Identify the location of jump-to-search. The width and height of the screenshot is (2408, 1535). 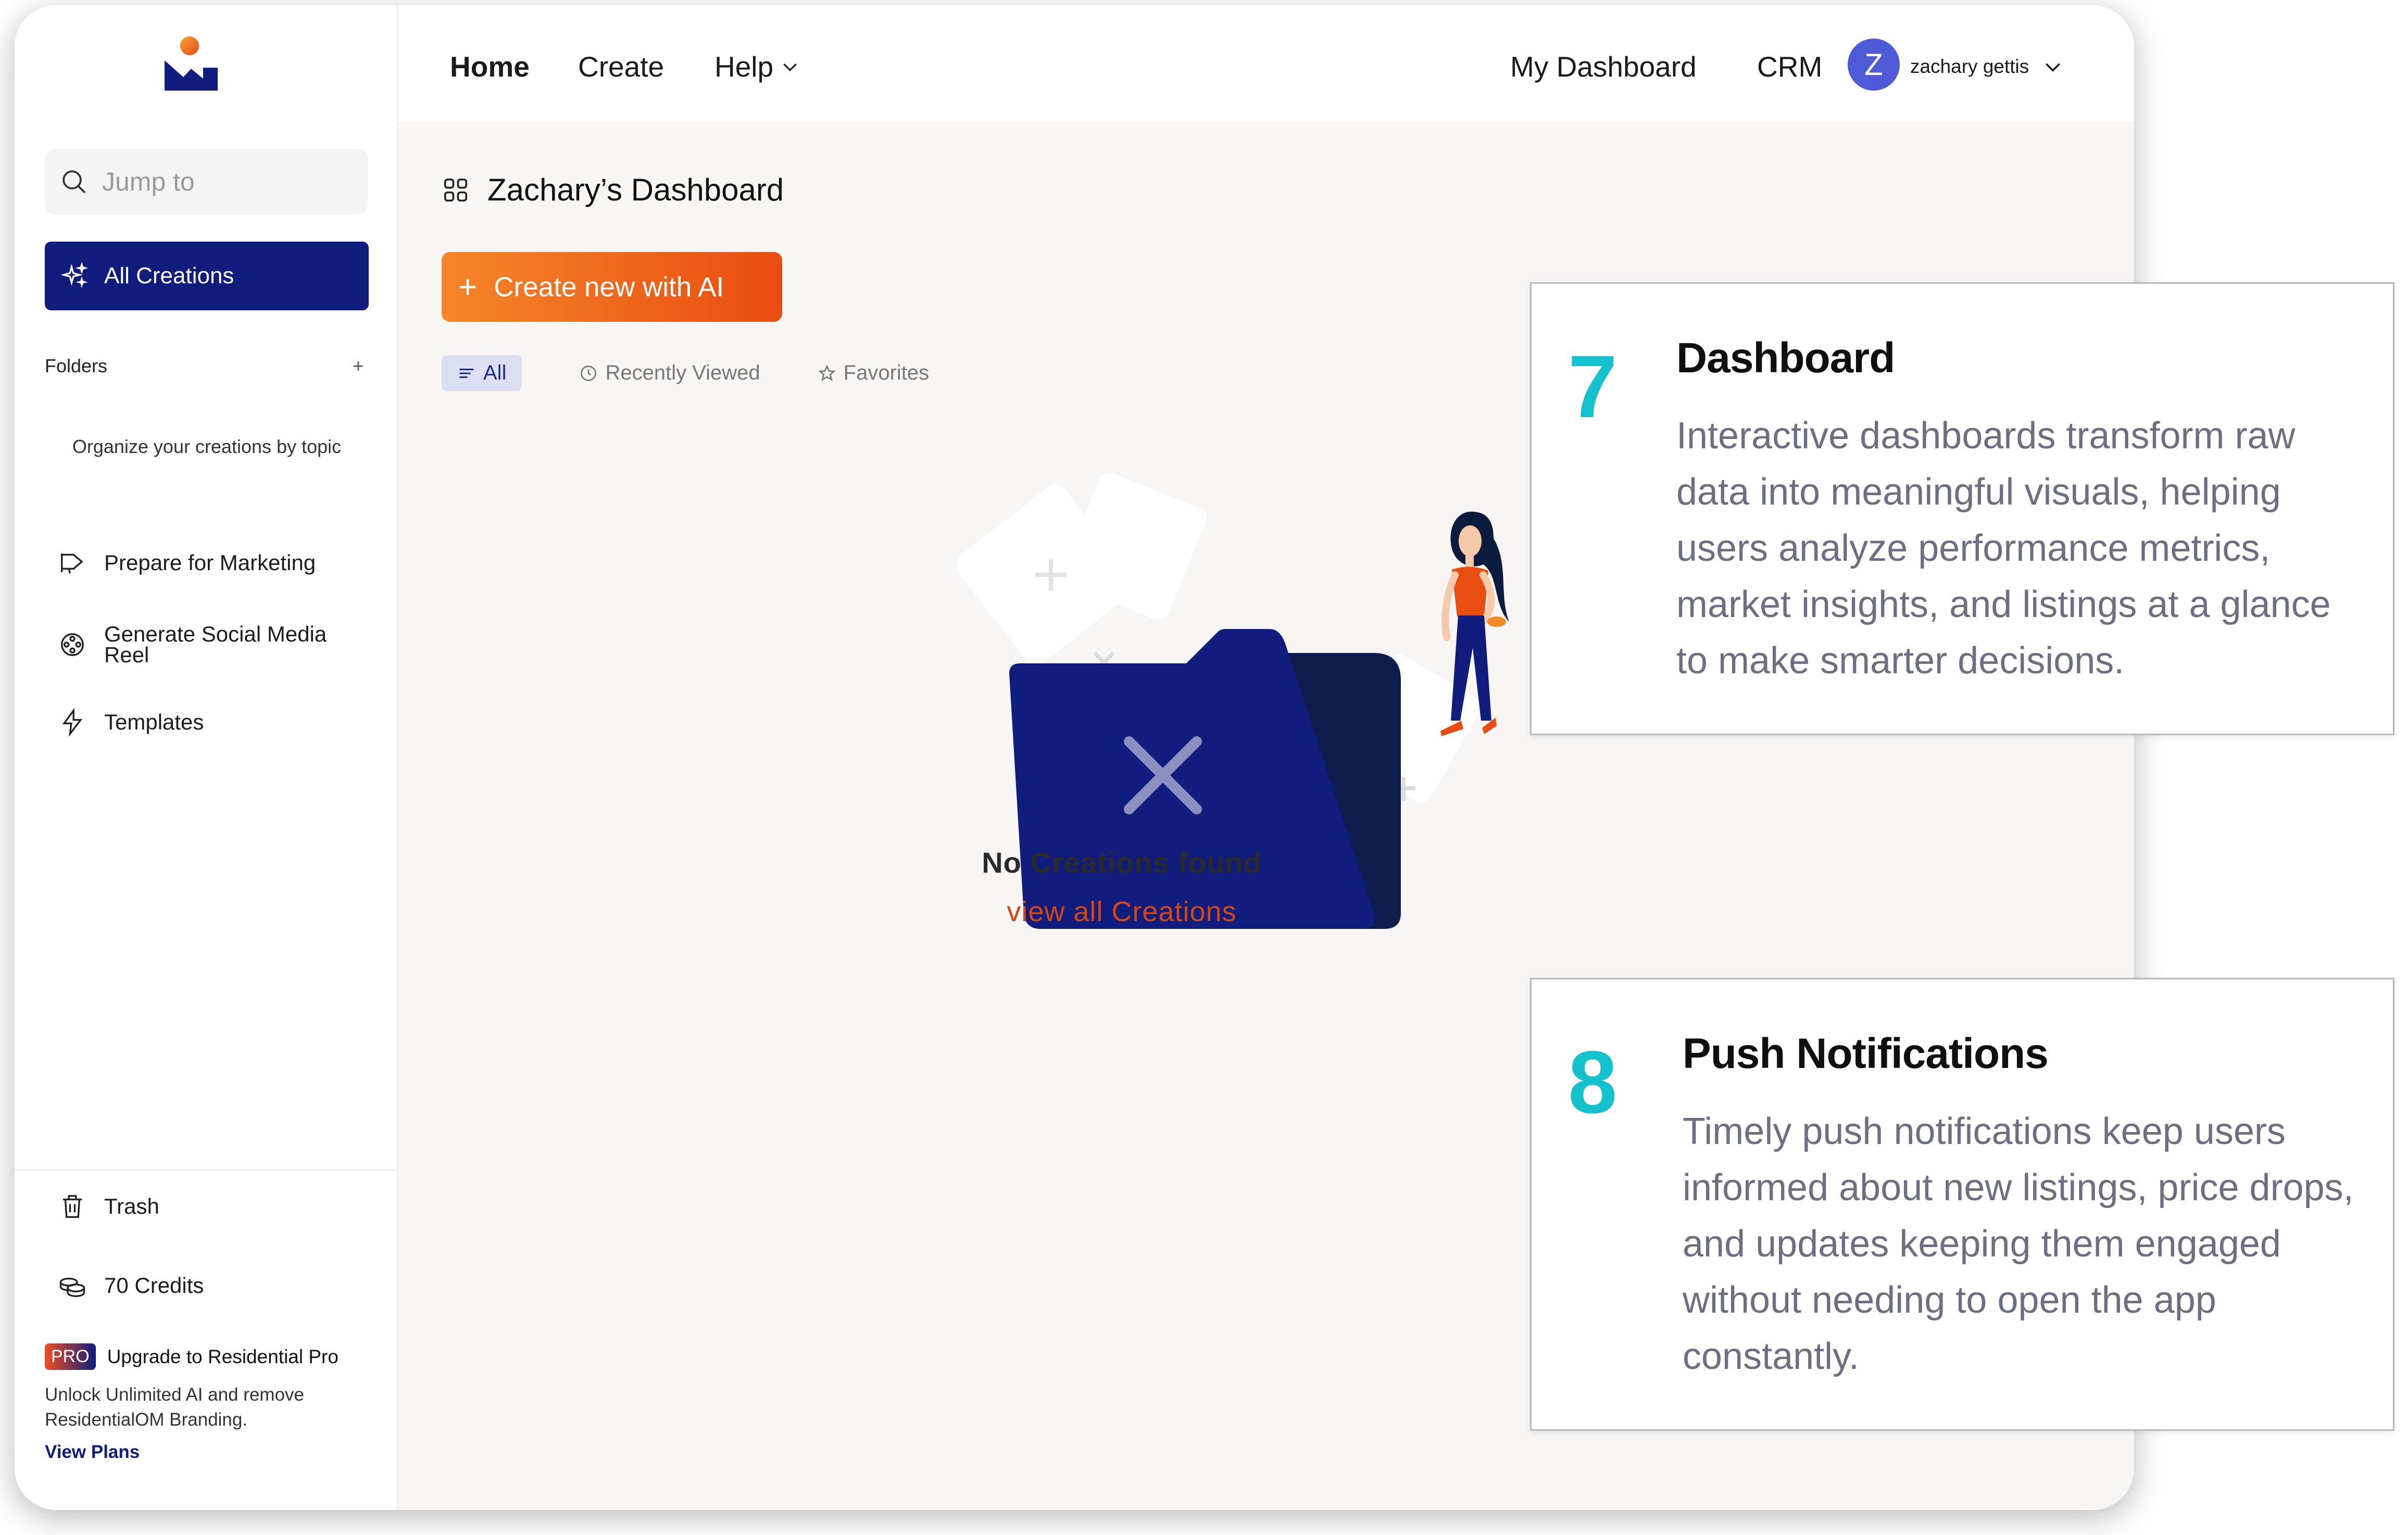
(206, 182).